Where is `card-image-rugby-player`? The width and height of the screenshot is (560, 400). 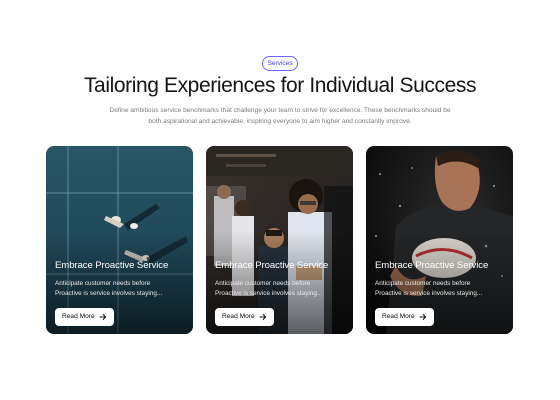
card-image-rugby-player is located at coordinates (439, 240).